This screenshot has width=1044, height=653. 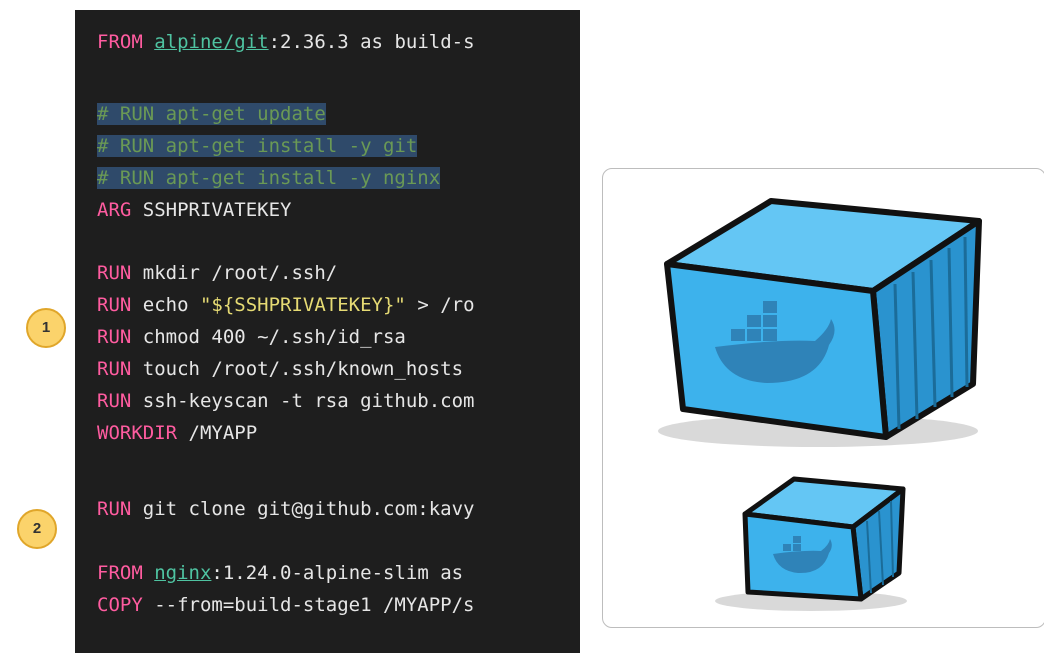 I want to click on code-line: # RUN apt-get install -y git, so click(x=257, y=146).